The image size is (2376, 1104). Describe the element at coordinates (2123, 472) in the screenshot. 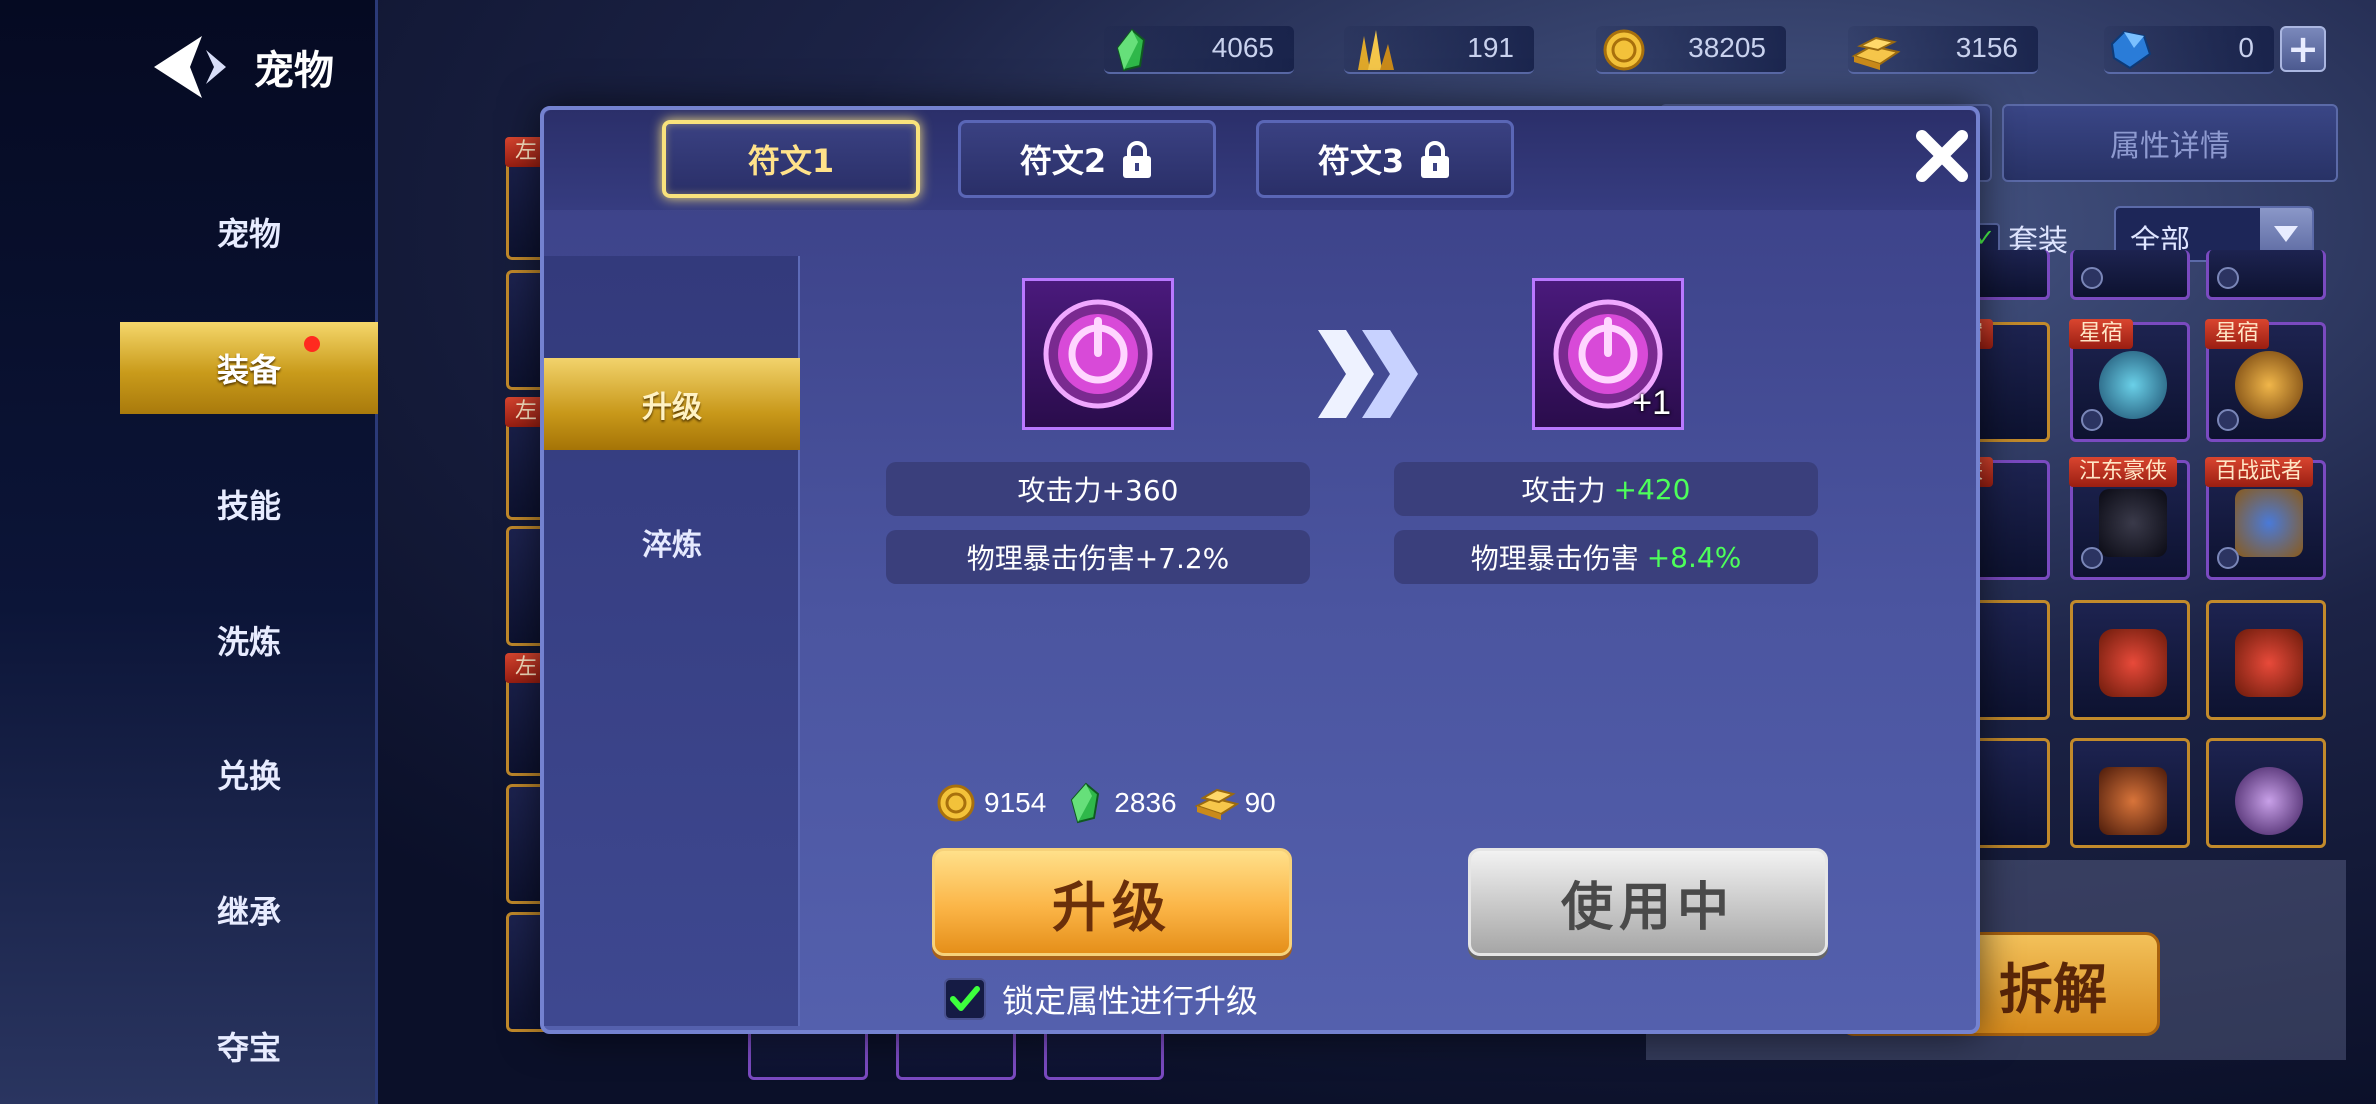

I see `slot-tag: 江东豪侠` at that location.